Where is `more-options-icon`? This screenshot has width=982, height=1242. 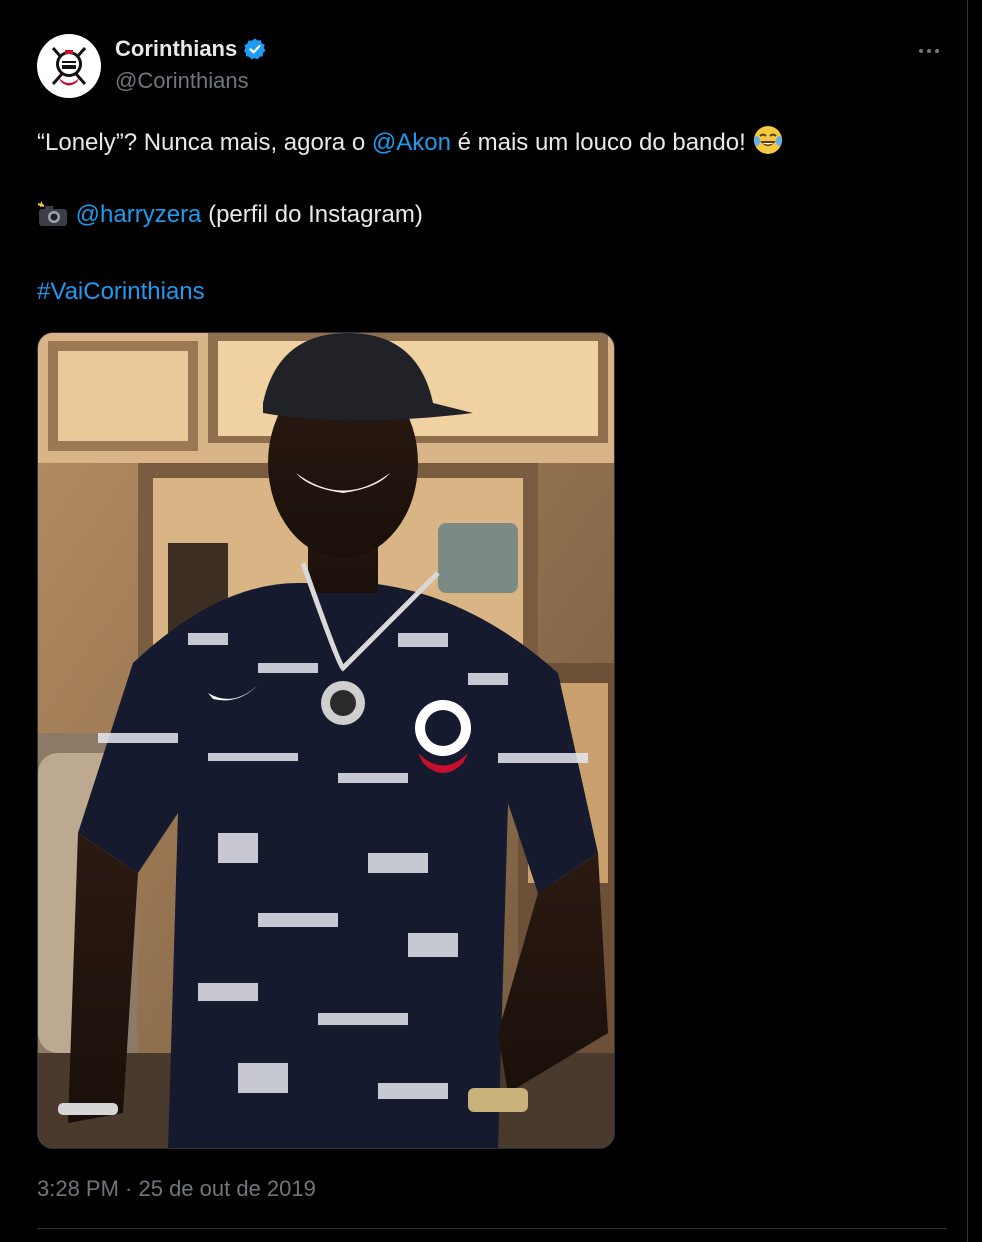 more-options-icon is located at coordinates (929, 51).